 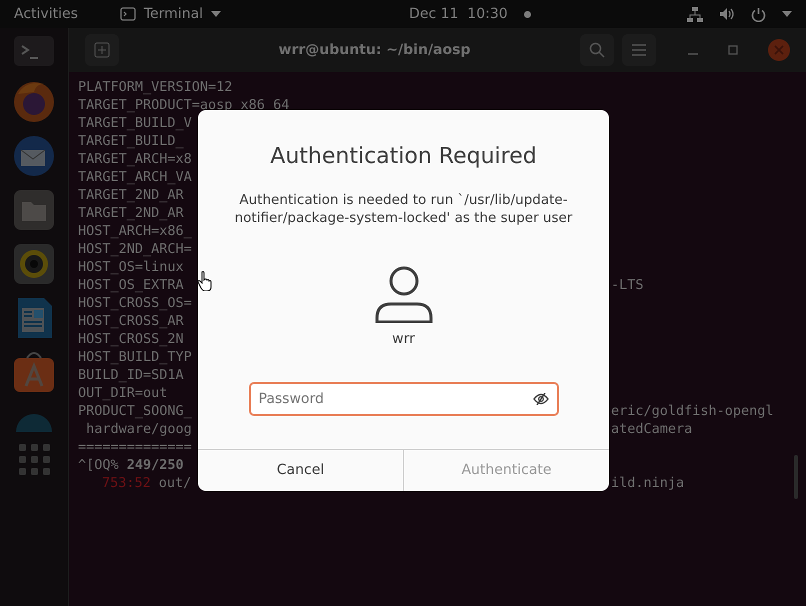 What do you see at coordinates (135, 231) in the screenshot?
I see `terminal-line: HOST_ARCH=x86_` at bounding box center [135, 231].